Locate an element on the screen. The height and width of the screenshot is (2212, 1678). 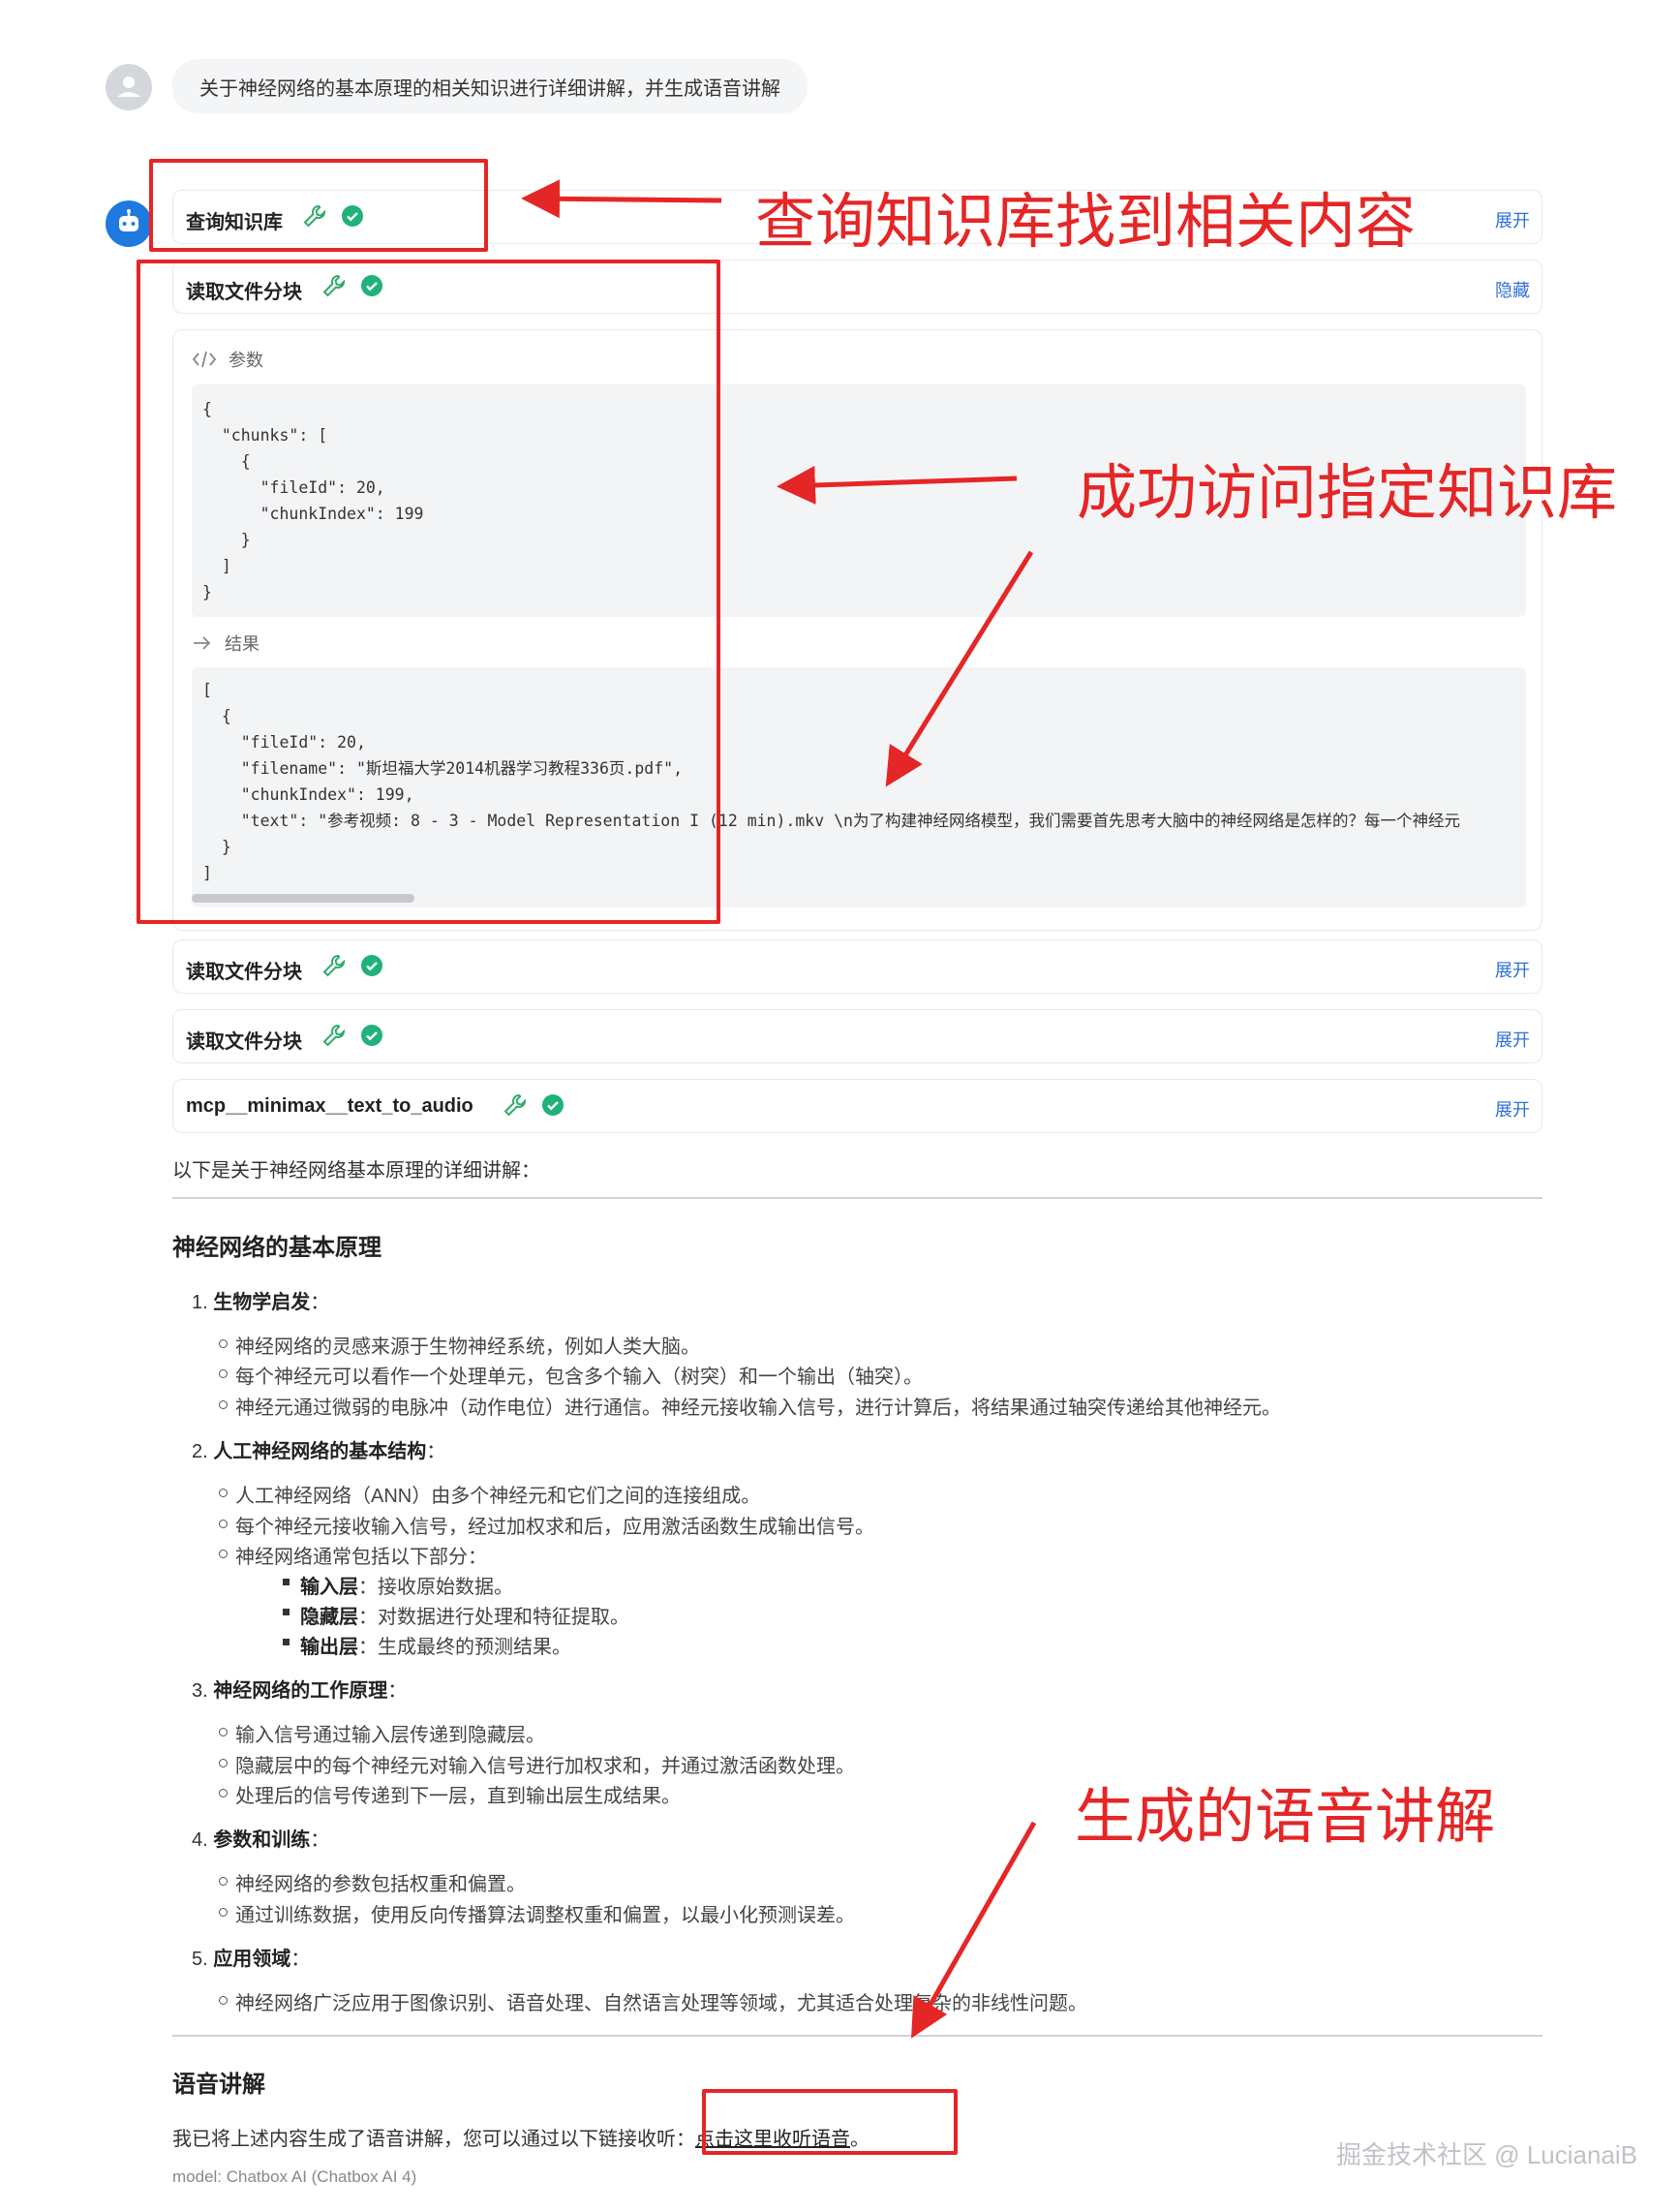
annotation-text: 查询知识库找到相关内容 is located at coordinates (1086, 222).